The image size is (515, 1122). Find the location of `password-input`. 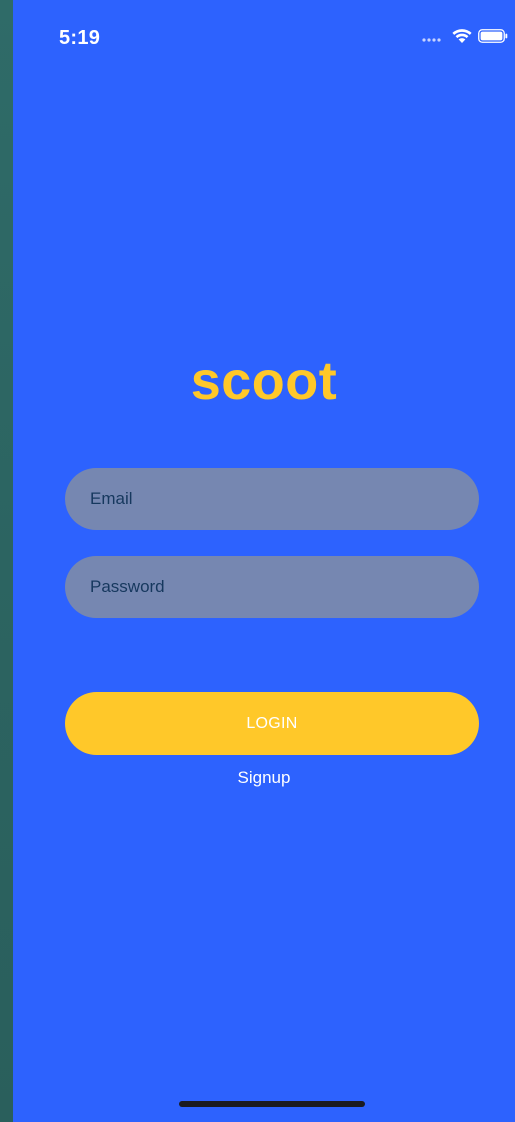

password-input is located at coordinates (272, 587).